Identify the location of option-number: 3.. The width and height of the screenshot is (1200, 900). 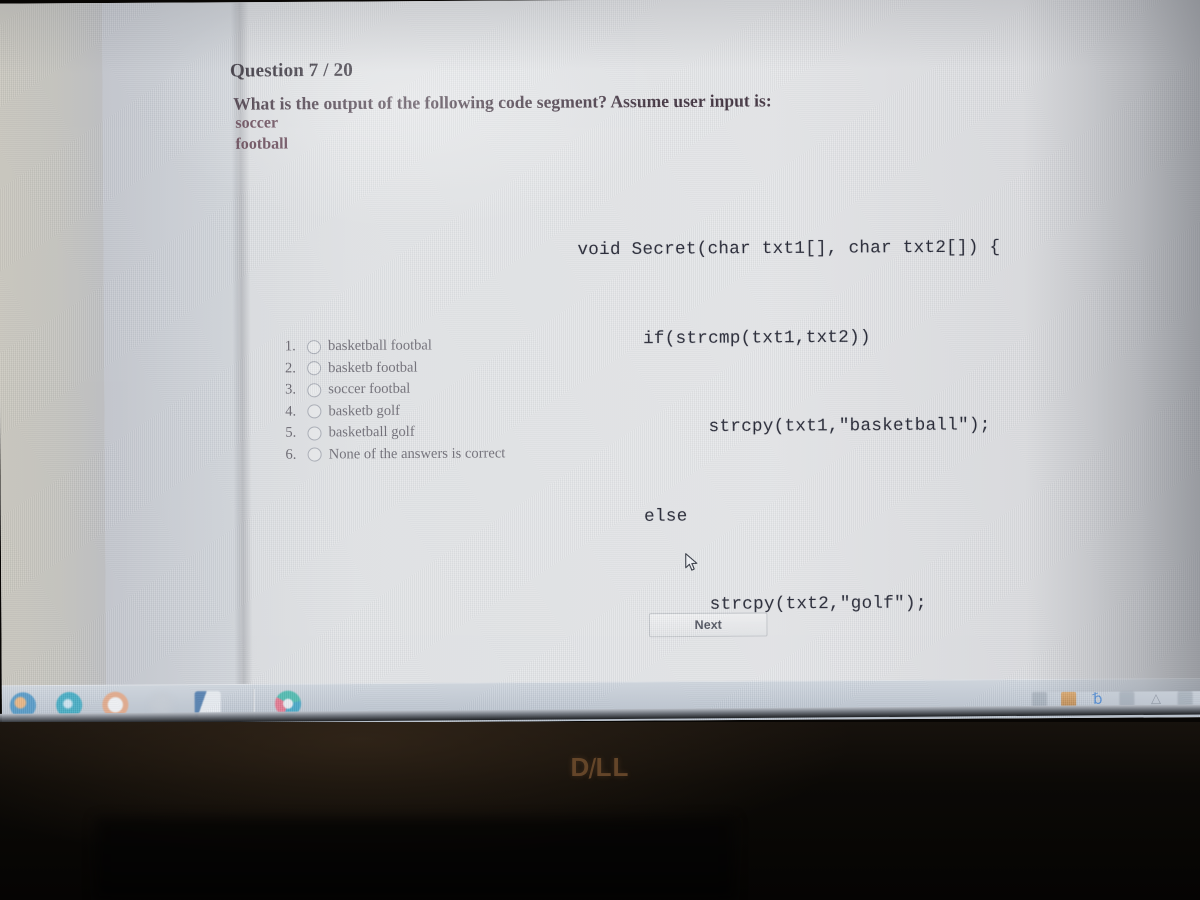
(291, 389).